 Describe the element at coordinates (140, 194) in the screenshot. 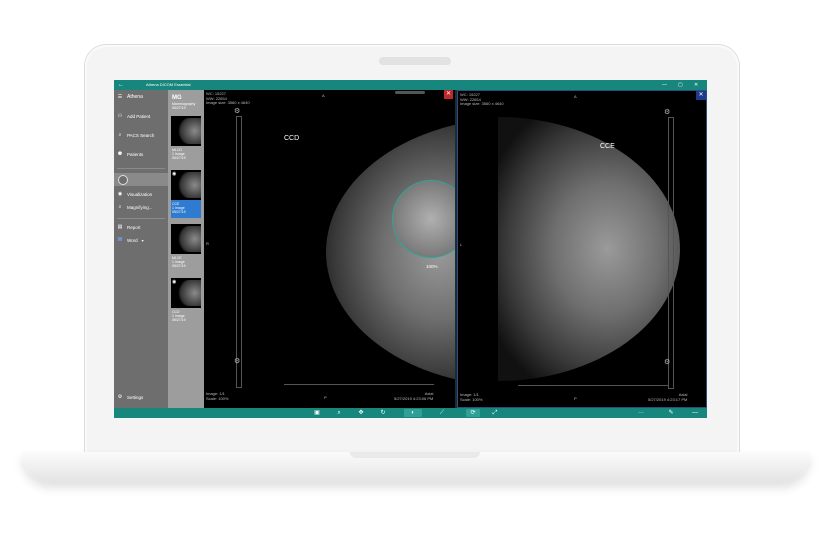

I see `sidebar-item-label: Visualization` at that location.